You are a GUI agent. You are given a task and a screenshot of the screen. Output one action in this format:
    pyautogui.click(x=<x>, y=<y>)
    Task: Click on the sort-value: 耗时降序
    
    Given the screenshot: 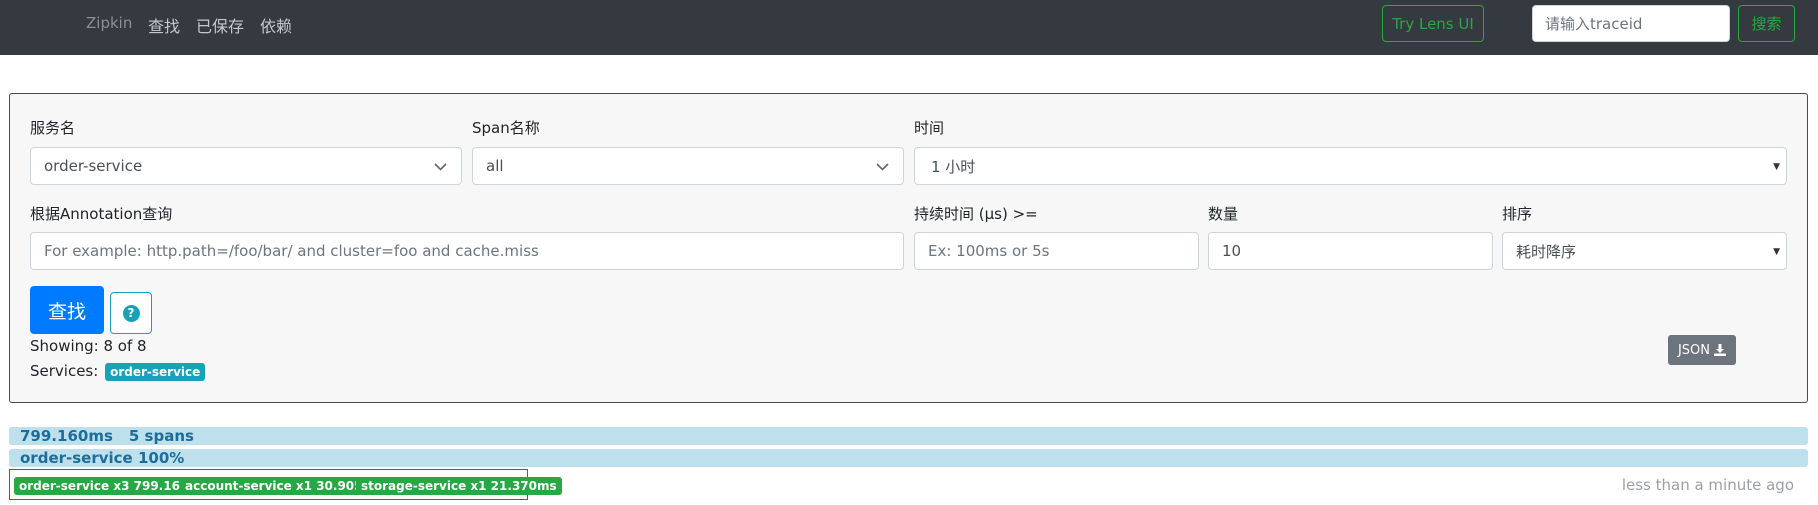 What is the action you would take?
    pyautogui.click(x=1546, y=251)
    